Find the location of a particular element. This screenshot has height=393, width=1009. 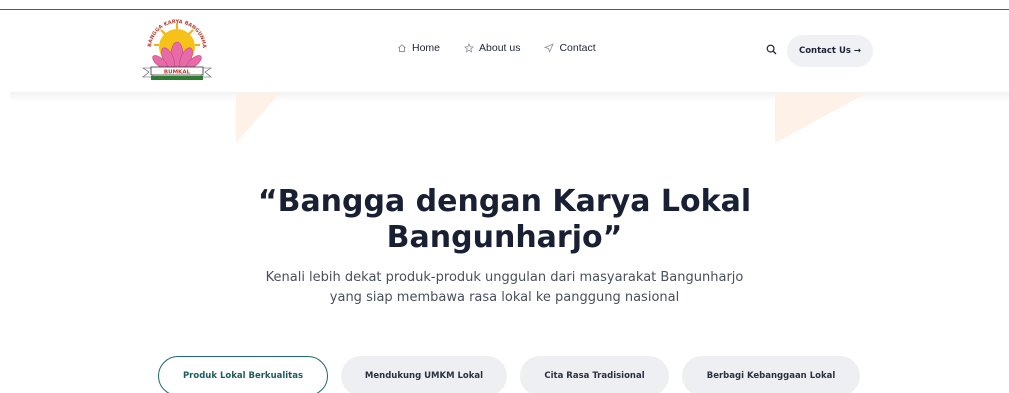

star-icon is located at coordinates (469, 48).